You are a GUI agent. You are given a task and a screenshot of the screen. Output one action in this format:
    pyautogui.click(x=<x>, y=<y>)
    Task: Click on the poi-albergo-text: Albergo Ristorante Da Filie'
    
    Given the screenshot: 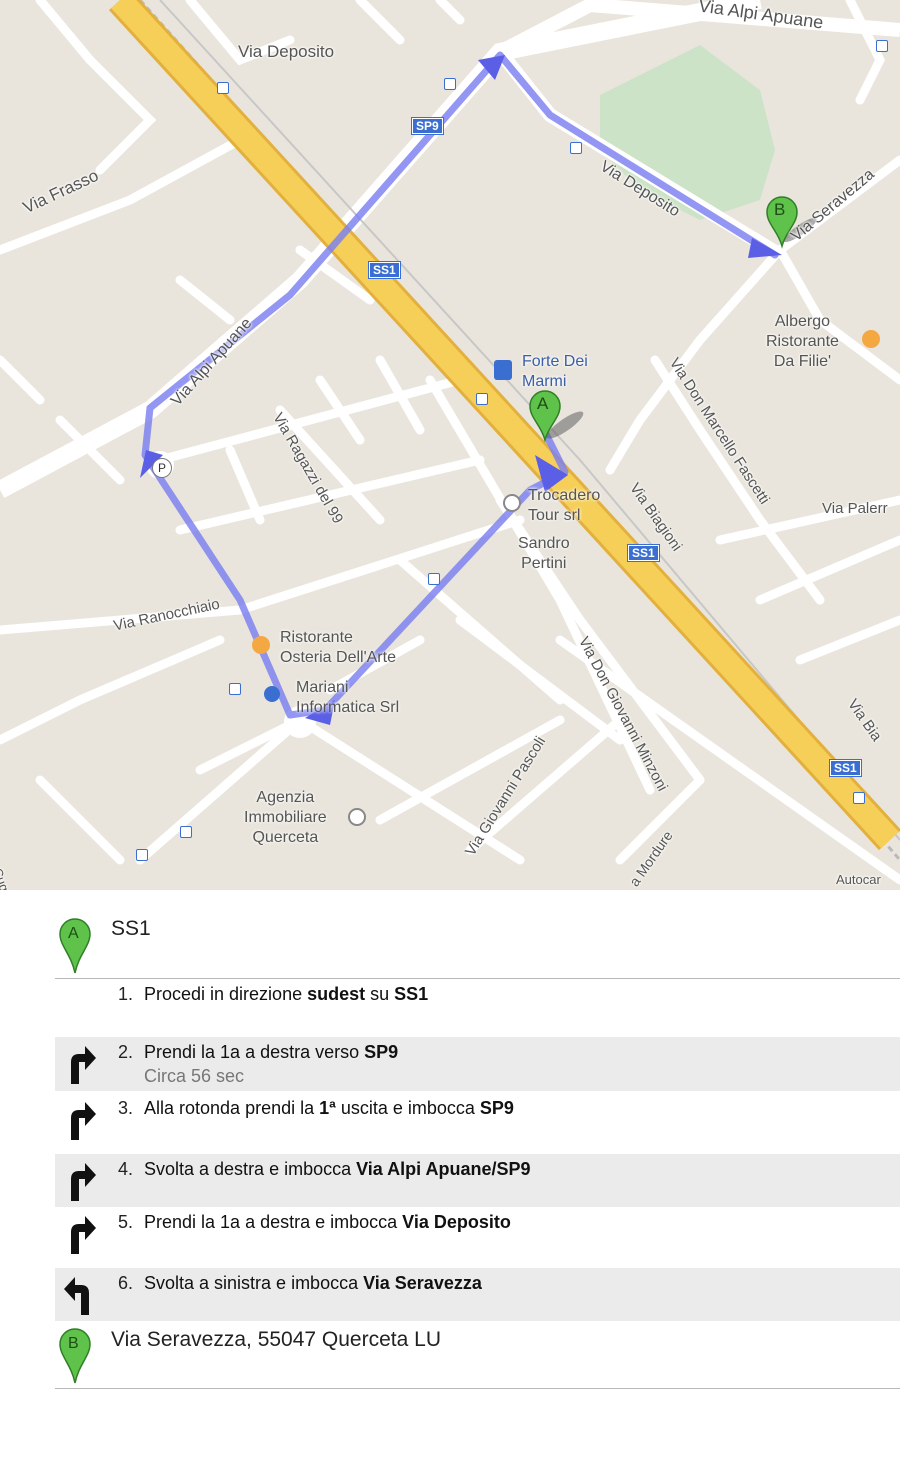 What is the action you would take?
    pyautogui.click(x=802, y=341)
    